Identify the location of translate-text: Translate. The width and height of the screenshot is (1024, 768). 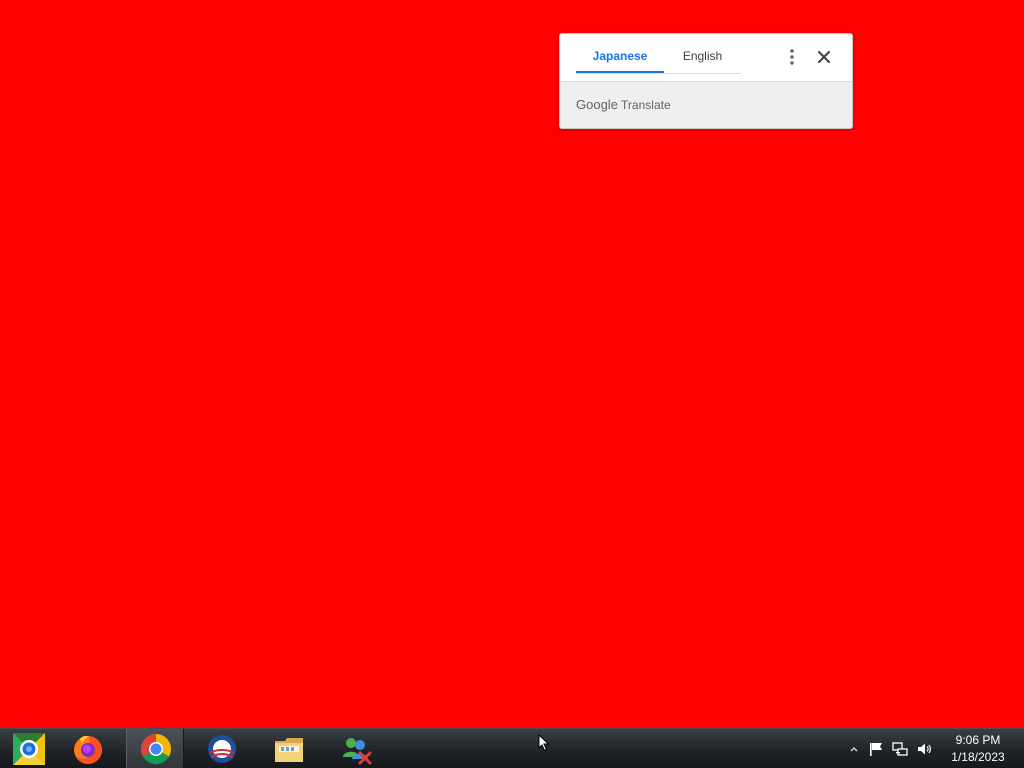
(646, 105).